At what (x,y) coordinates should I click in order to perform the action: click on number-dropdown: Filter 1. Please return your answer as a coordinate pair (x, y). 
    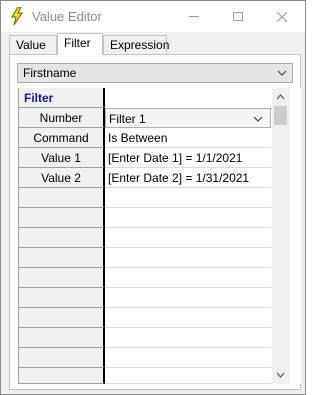
    Looking at the image, I should click on (188, 118).